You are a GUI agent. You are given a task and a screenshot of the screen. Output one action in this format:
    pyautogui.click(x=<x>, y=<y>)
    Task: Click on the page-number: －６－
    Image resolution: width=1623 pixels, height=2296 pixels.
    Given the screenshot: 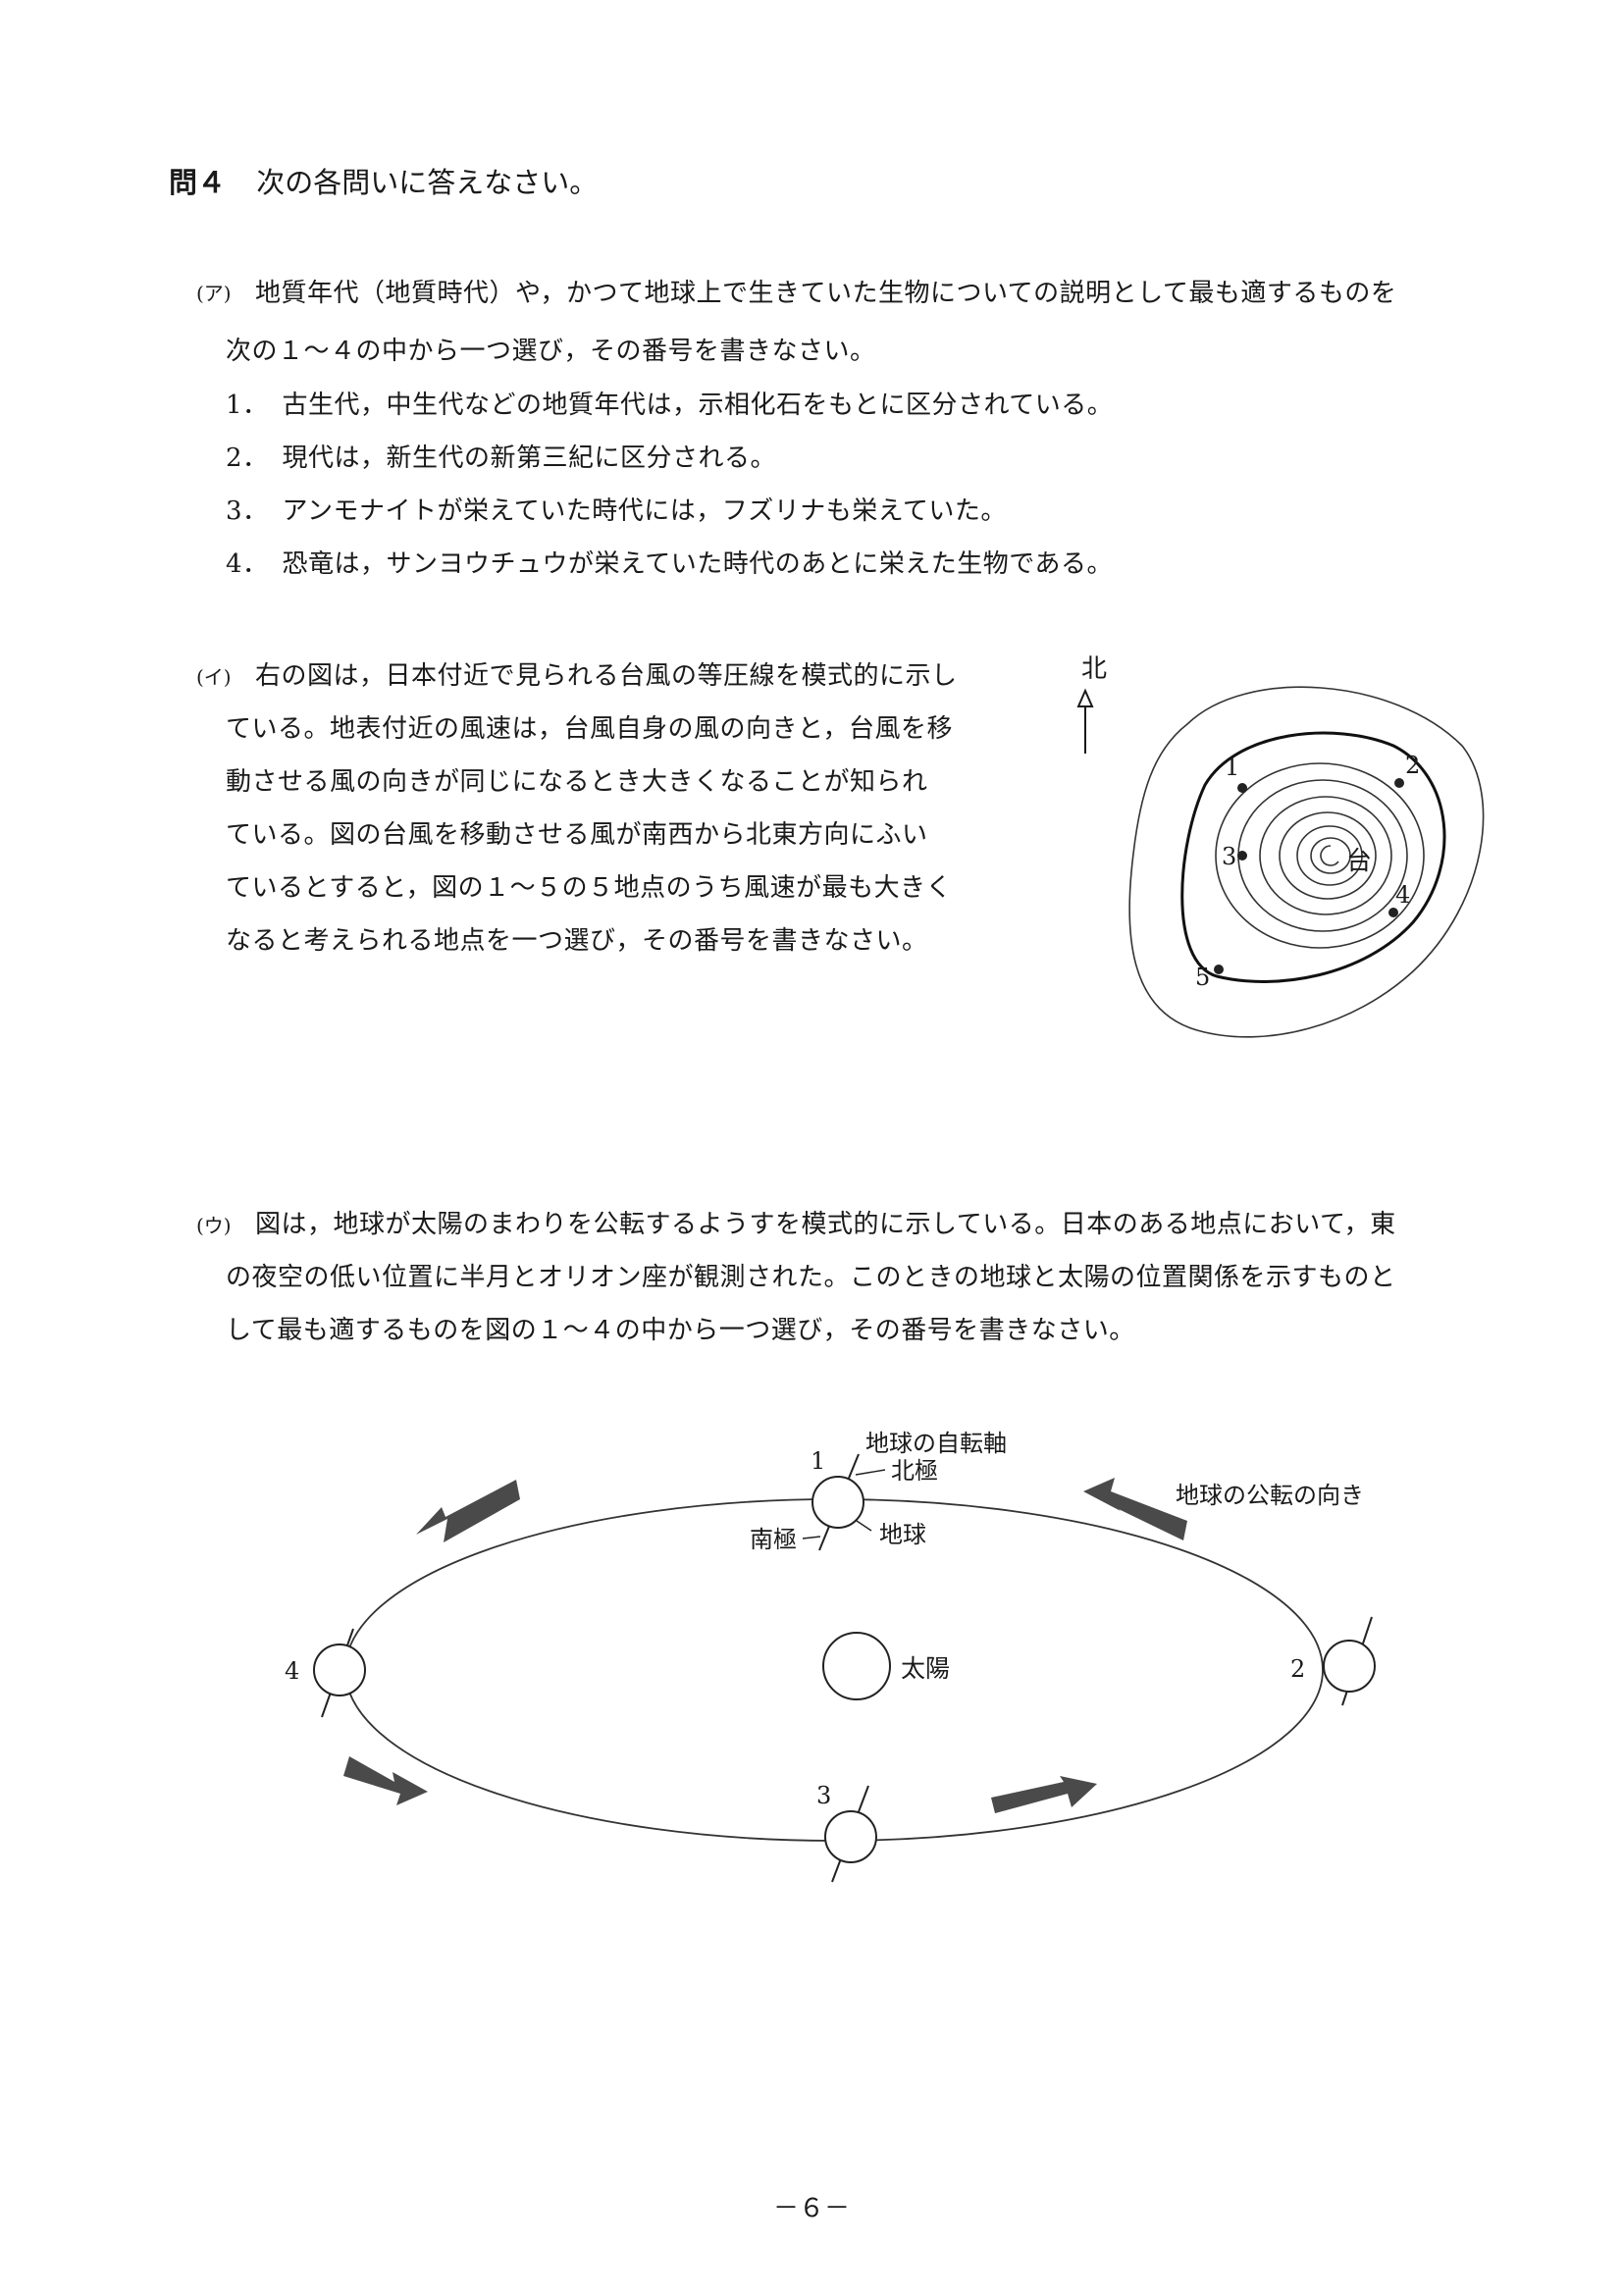 What is the action you would take?
    pyautogui.click(x=811, y=2208)
    